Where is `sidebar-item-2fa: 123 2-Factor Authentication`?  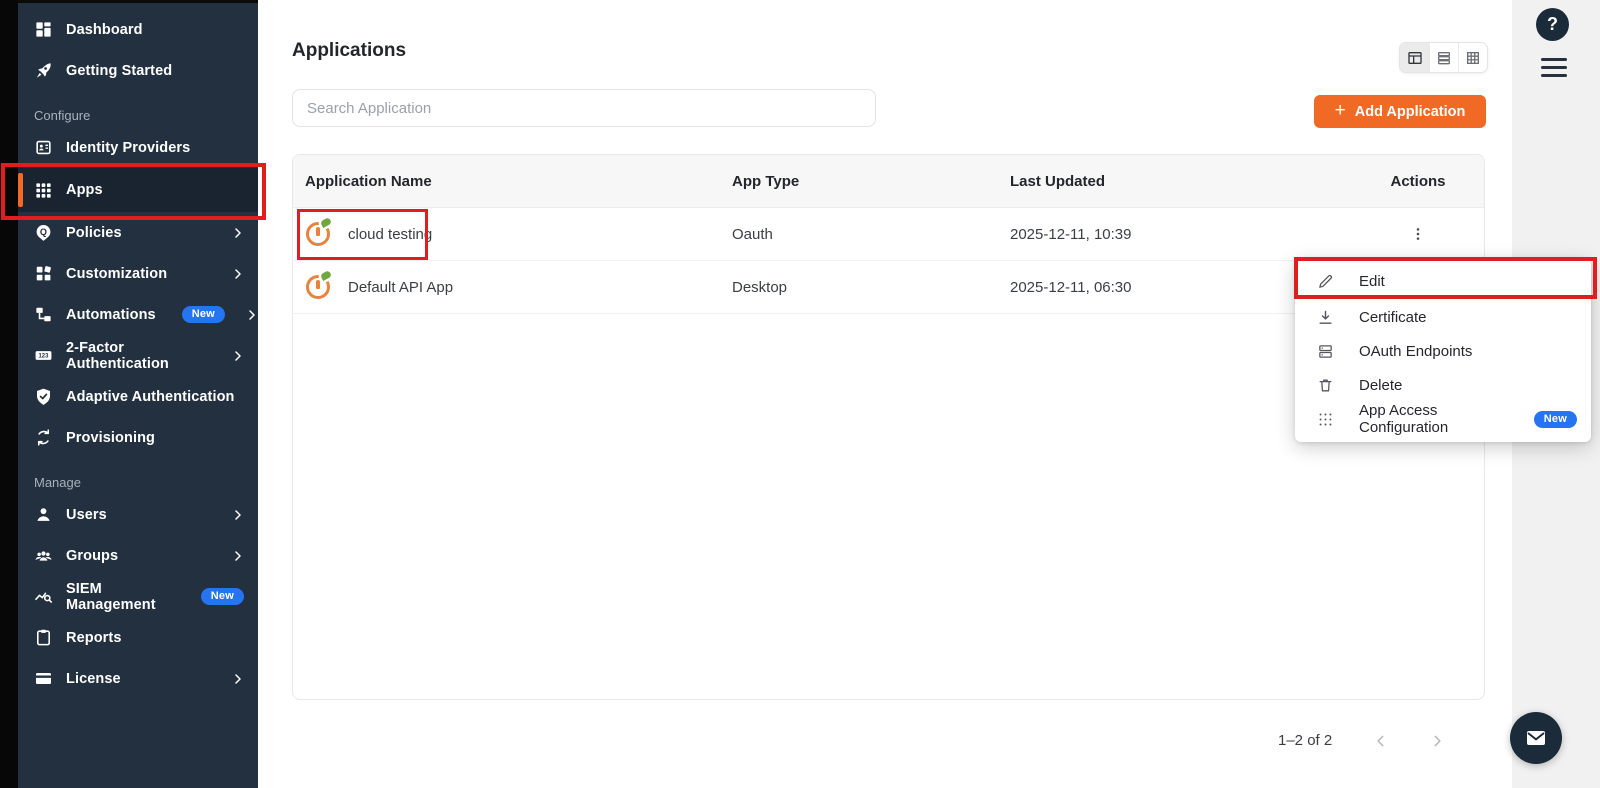
sidebar-item-2fa: 123 2-Factor Authentication is located at coordinates (138, 355).